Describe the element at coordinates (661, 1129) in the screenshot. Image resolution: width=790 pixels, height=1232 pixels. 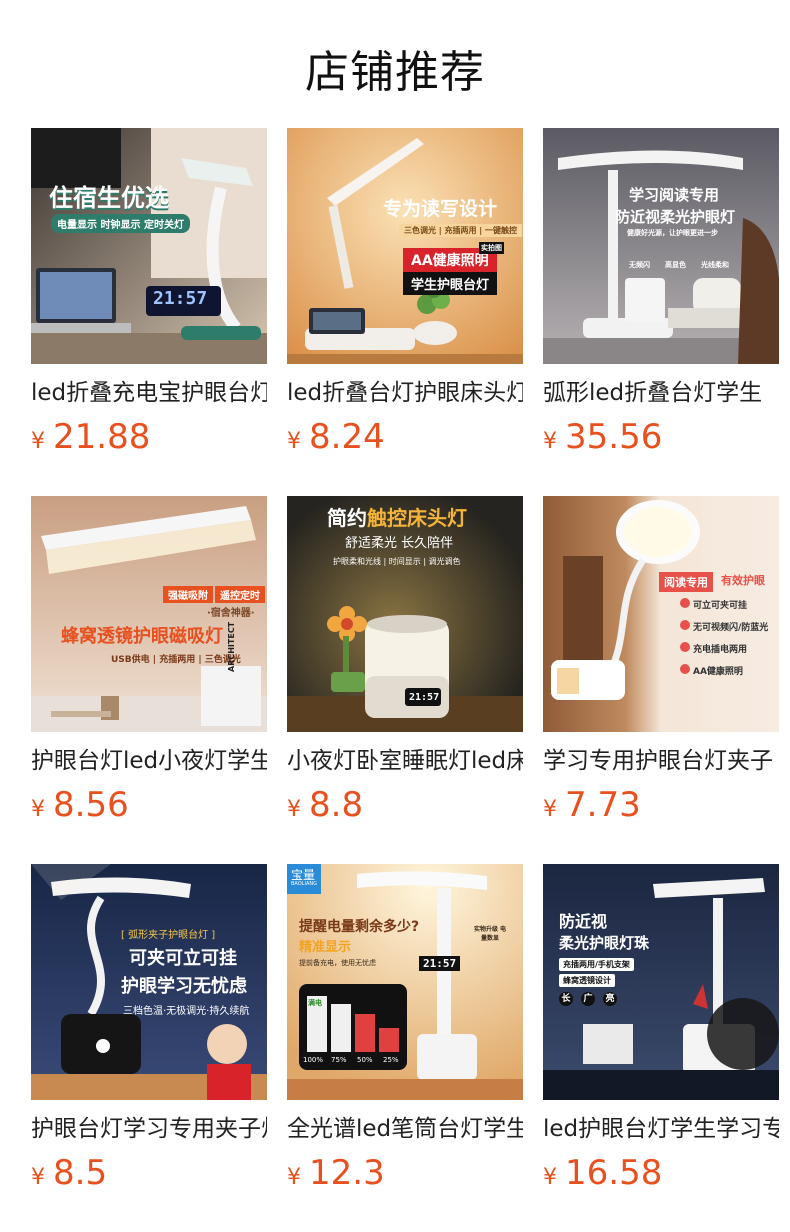
I see `product-name: led护眼台灯学生学习专用` at that location.